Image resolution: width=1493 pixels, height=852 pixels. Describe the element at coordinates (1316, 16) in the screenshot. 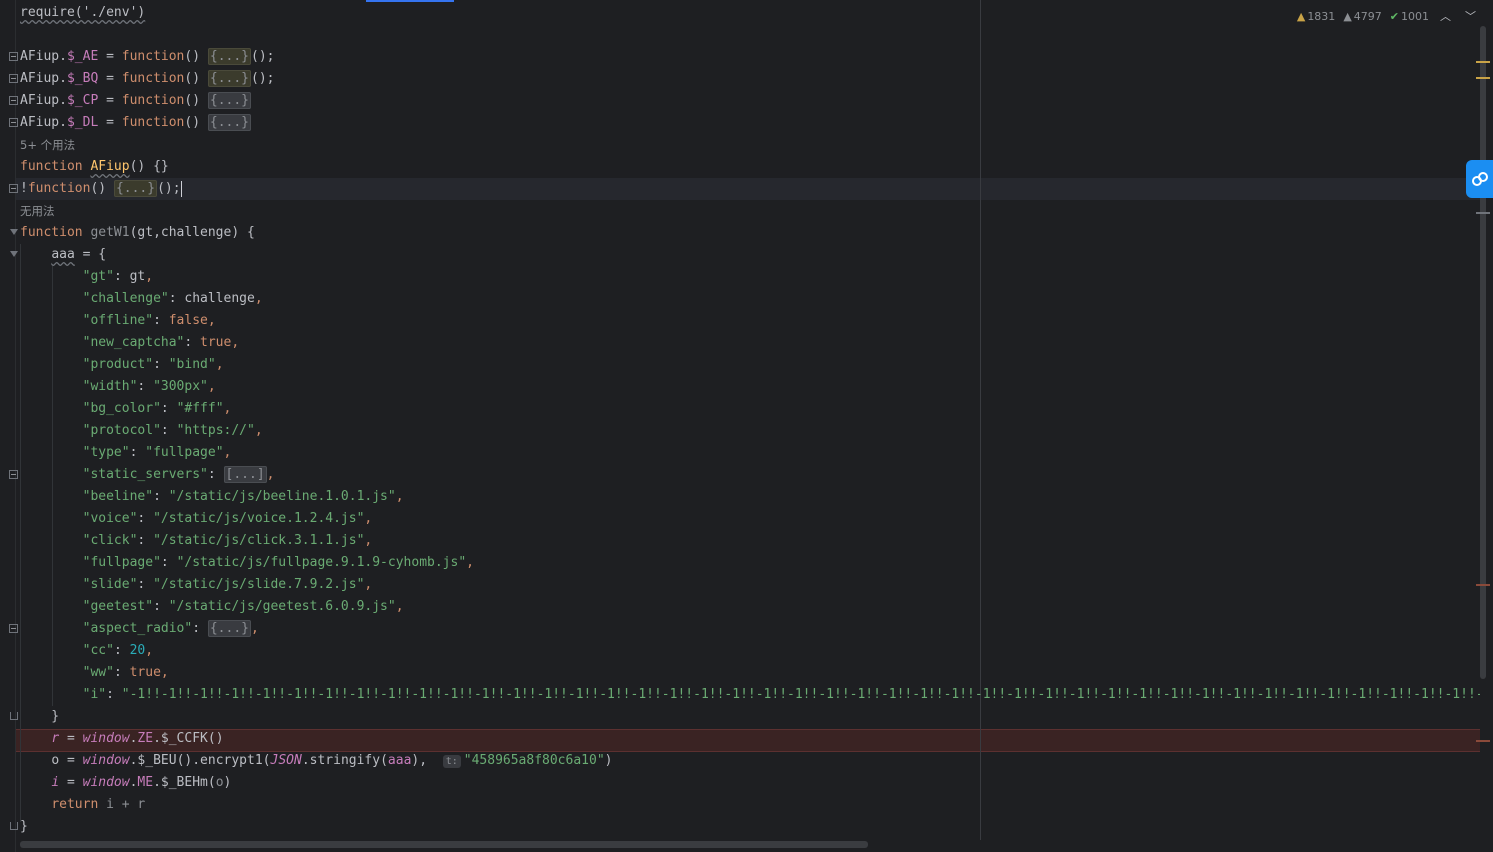

I see `warnings-count: ▲ 1831` at that location.